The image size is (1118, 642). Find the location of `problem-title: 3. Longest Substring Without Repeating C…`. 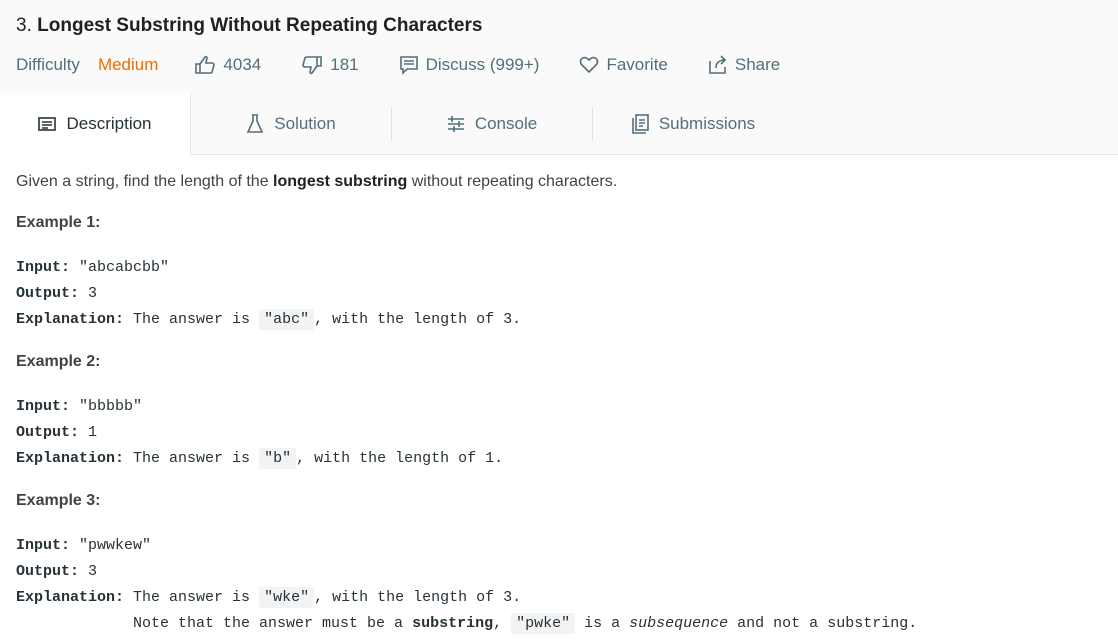

problem-title: 3. Longest Substring Without Repeating C… is located at coordinates (249, 26).